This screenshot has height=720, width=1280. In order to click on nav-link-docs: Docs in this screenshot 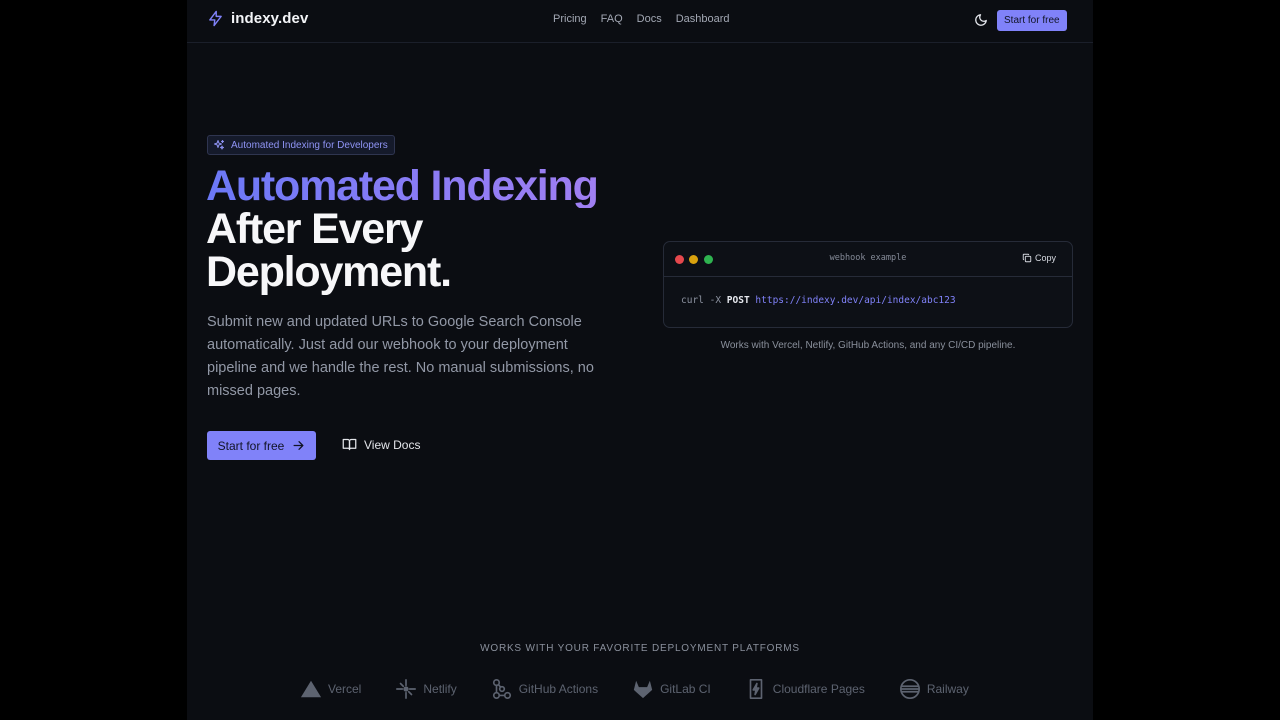, I will do `click(649, 19)`.